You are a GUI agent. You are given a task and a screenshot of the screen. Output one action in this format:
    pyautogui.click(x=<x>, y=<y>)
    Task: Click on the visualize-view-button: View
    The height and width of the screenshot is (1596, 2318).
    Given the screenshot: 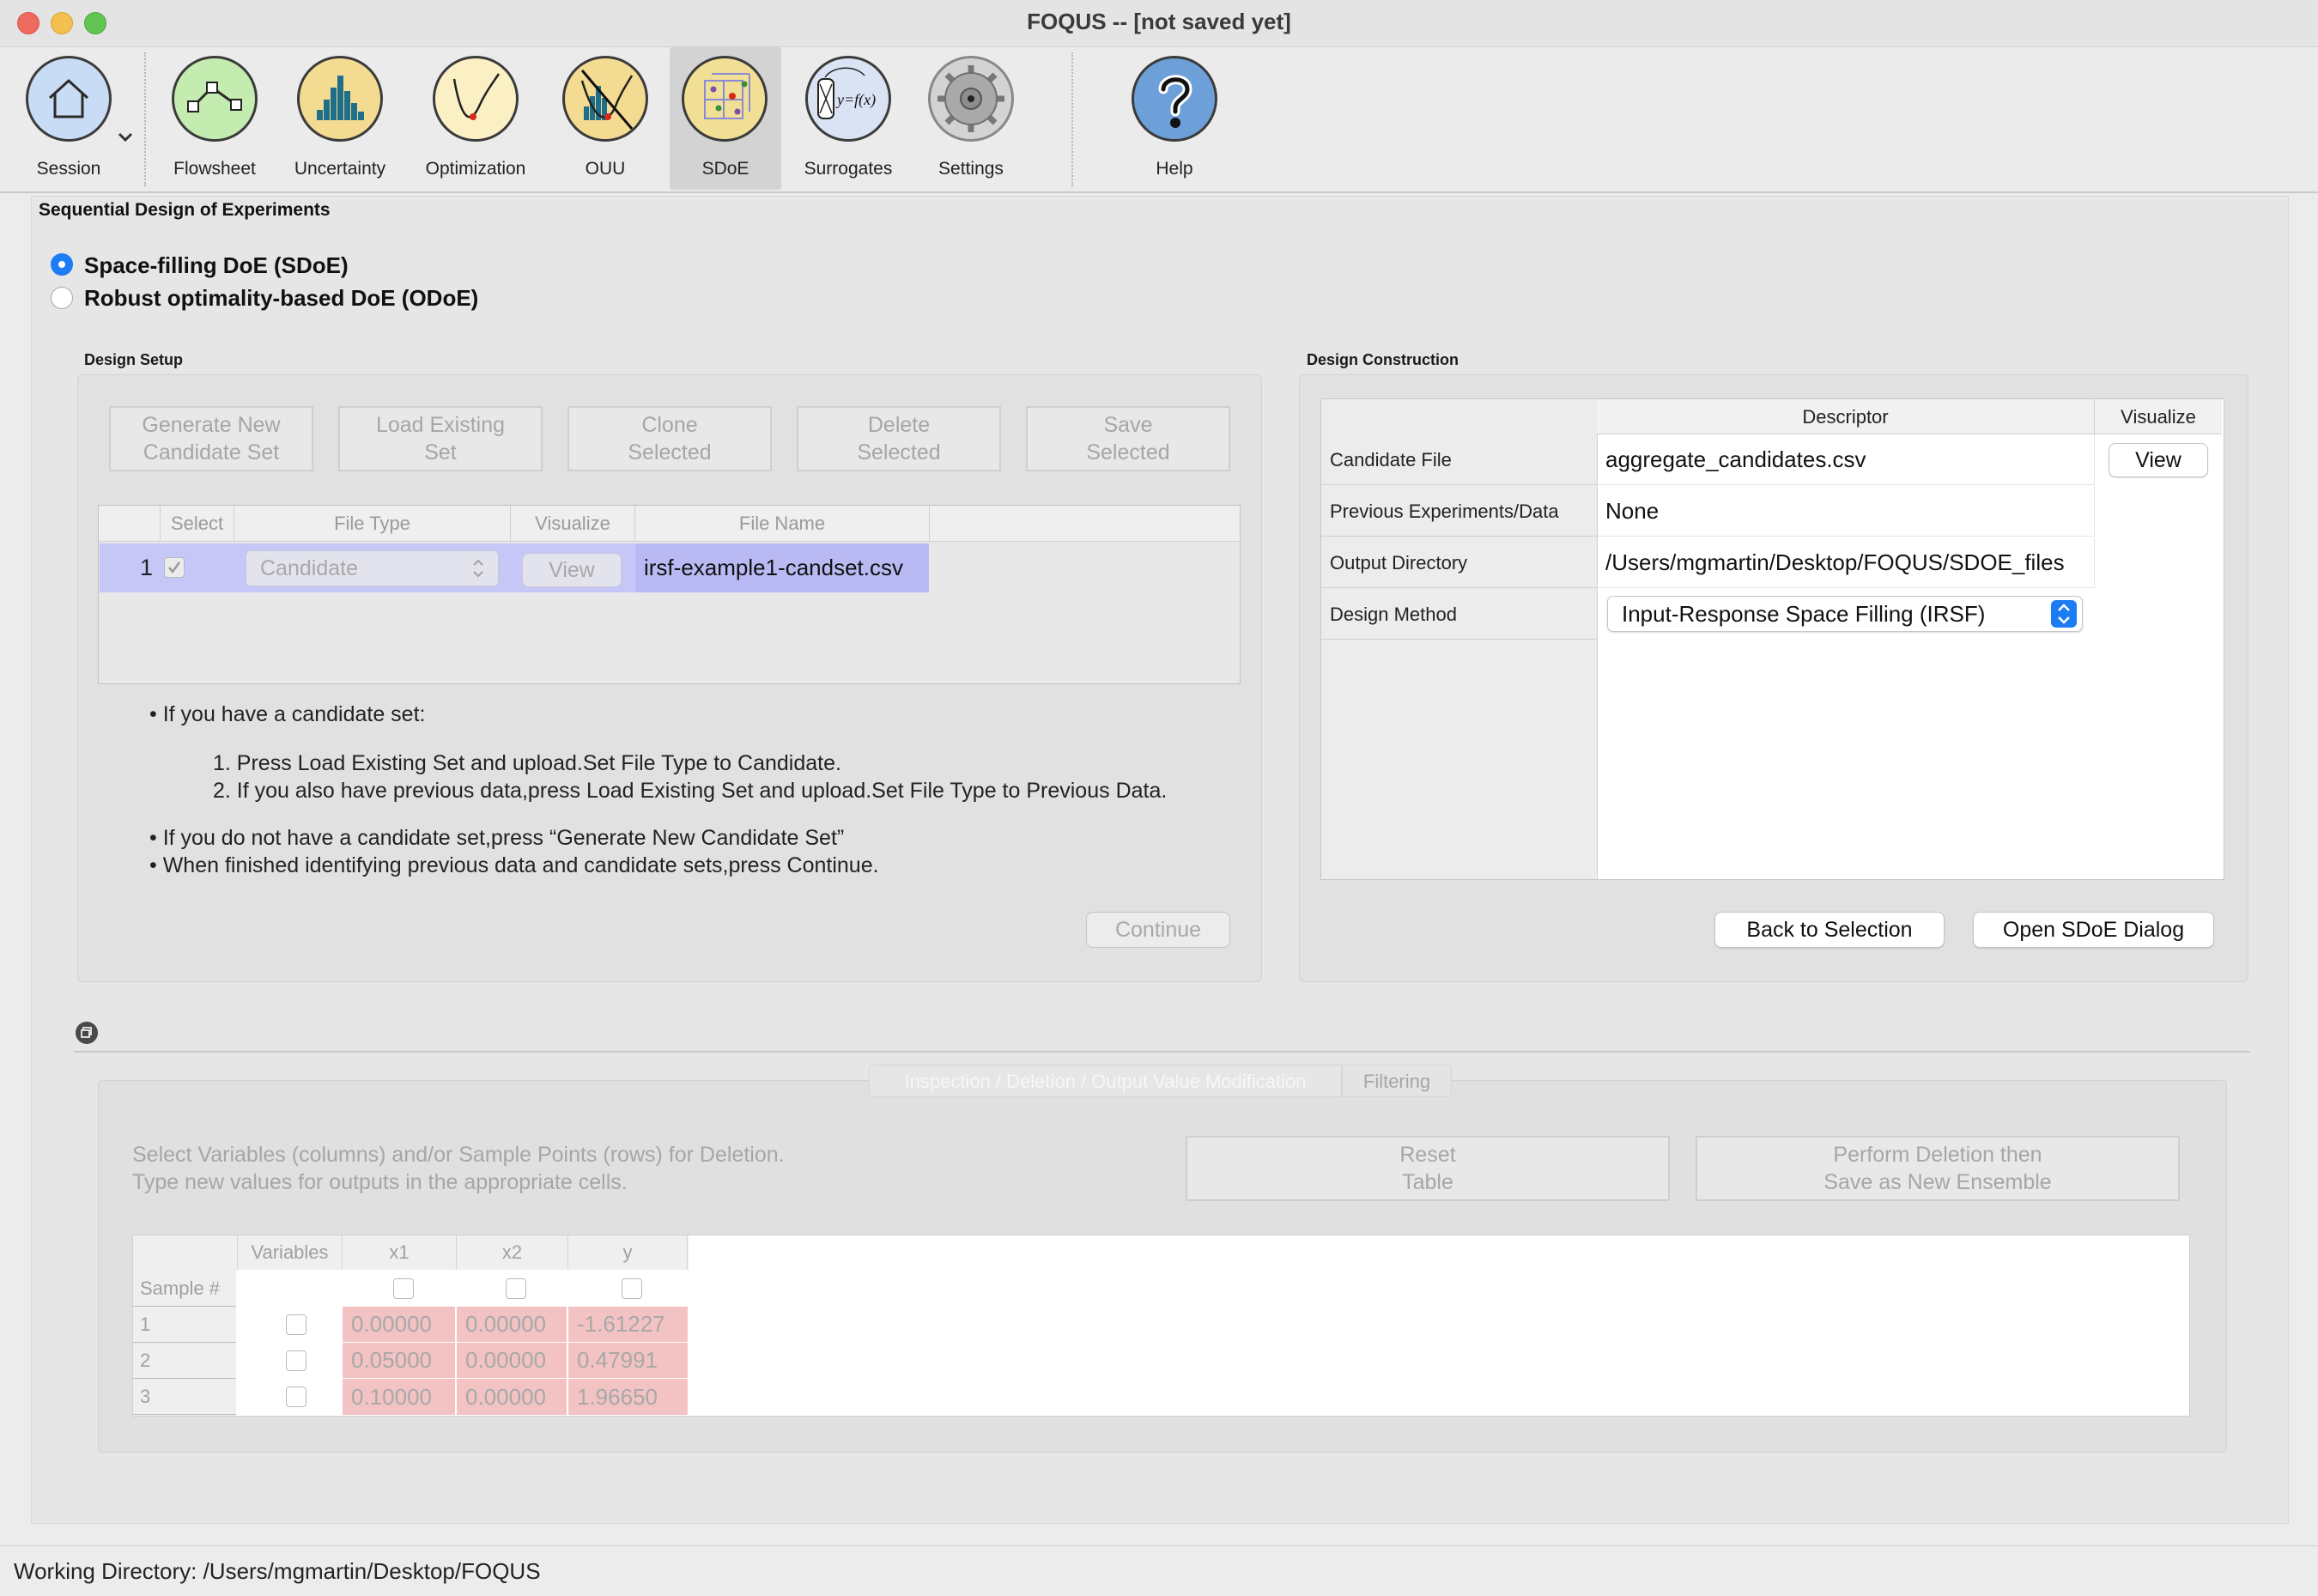 What is the action you would take?
    pyautogui.click(x=572, y=570)
    